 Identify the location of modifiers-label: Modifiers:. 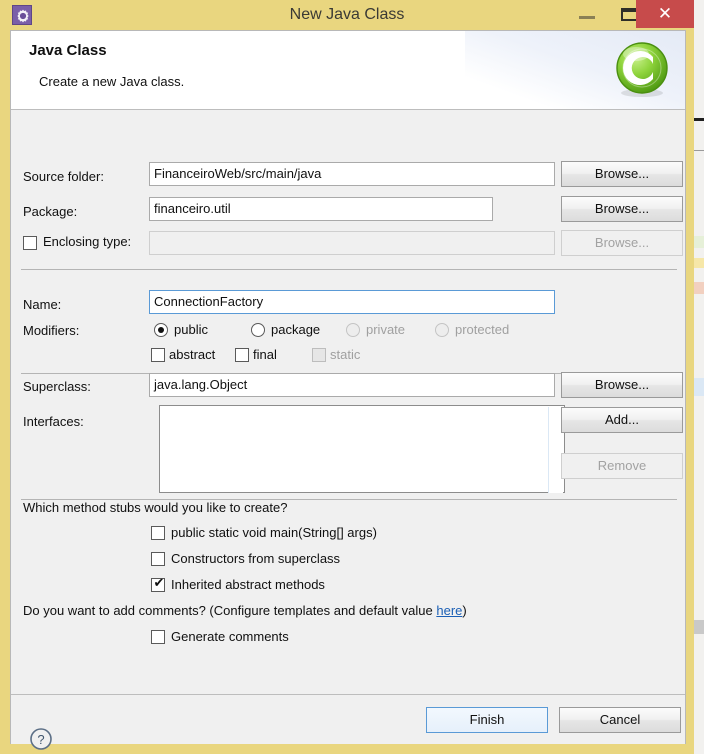
(51, 330).